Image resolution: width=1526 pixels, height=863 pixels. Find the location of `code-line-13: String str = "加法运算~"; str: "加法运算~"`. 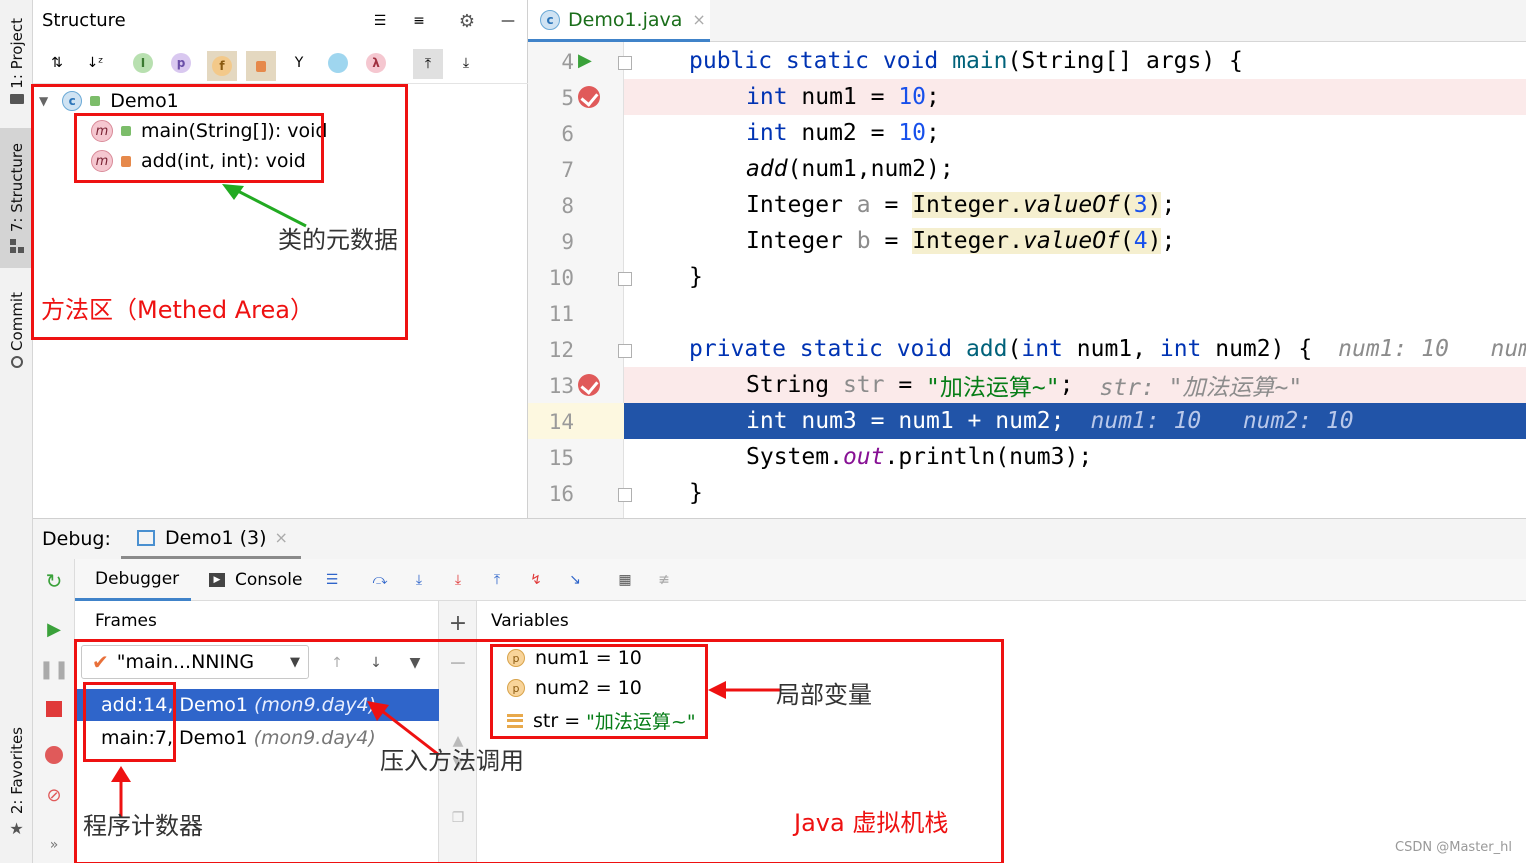

code-line-13: String str = "加法运算~"; str: "加法运算~" is located at coordinates (1075, 385).